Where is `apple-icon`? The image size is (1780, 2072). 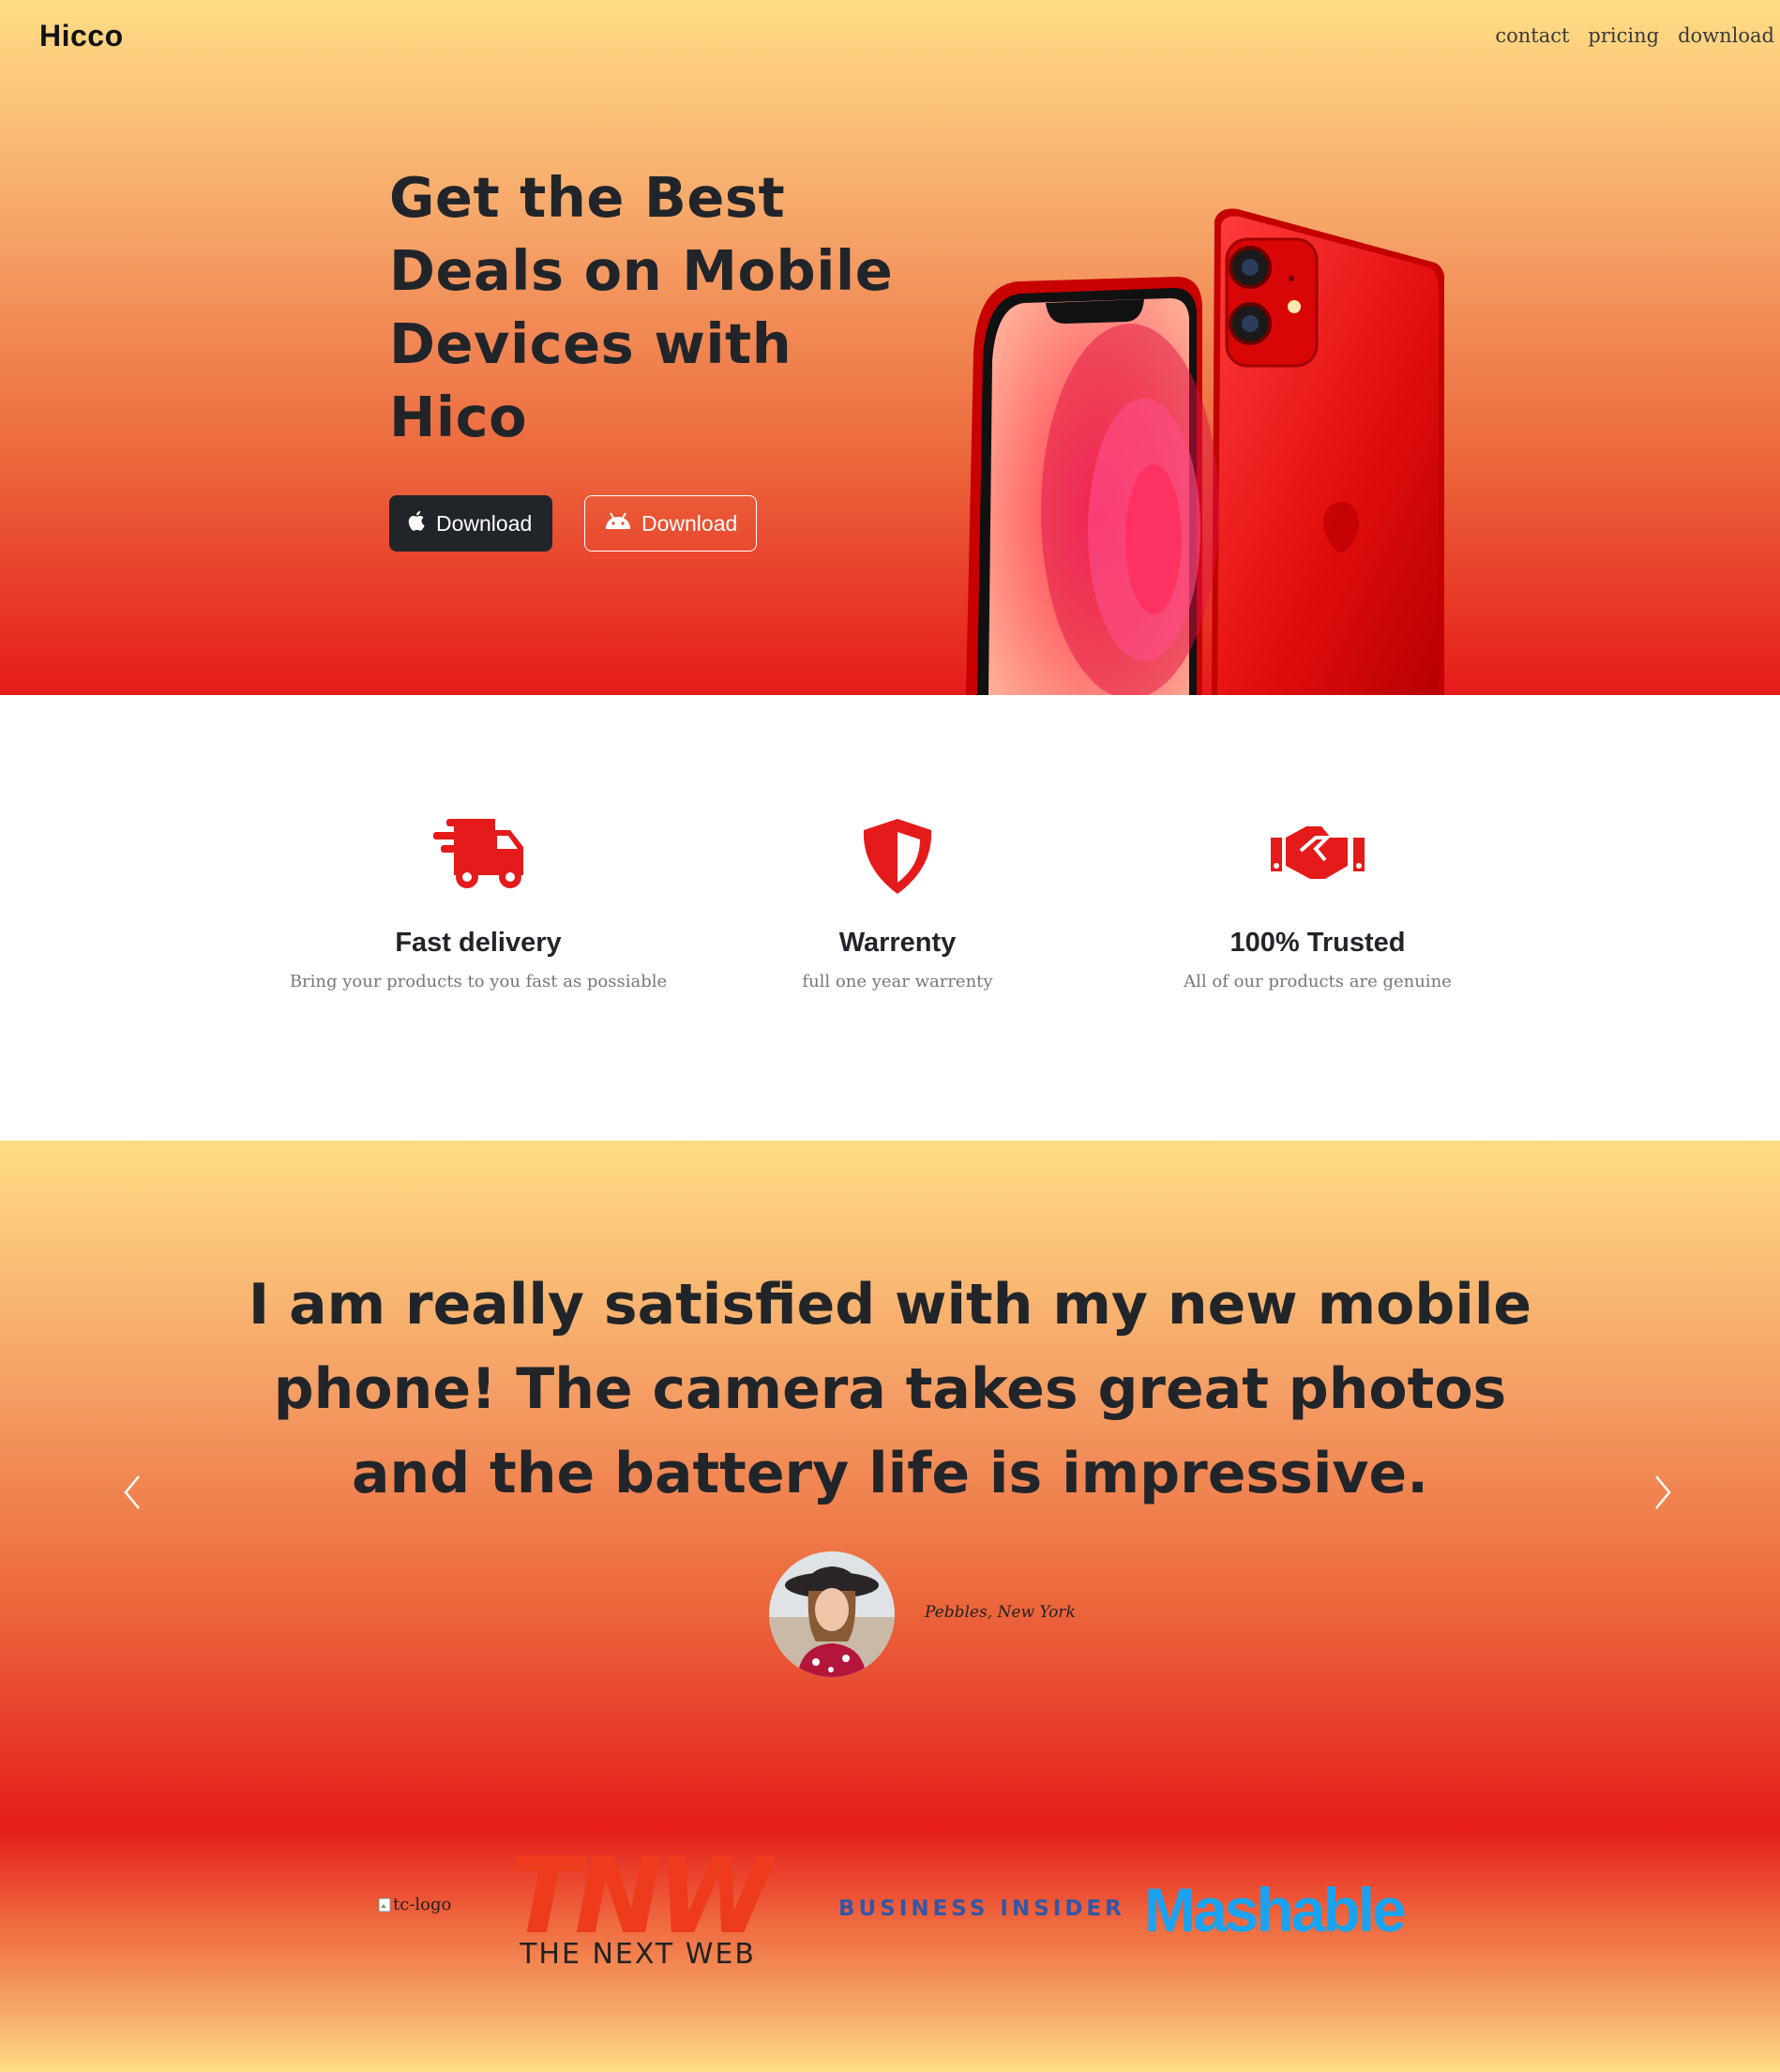 apple-icon is located at coordinates (417, 523).